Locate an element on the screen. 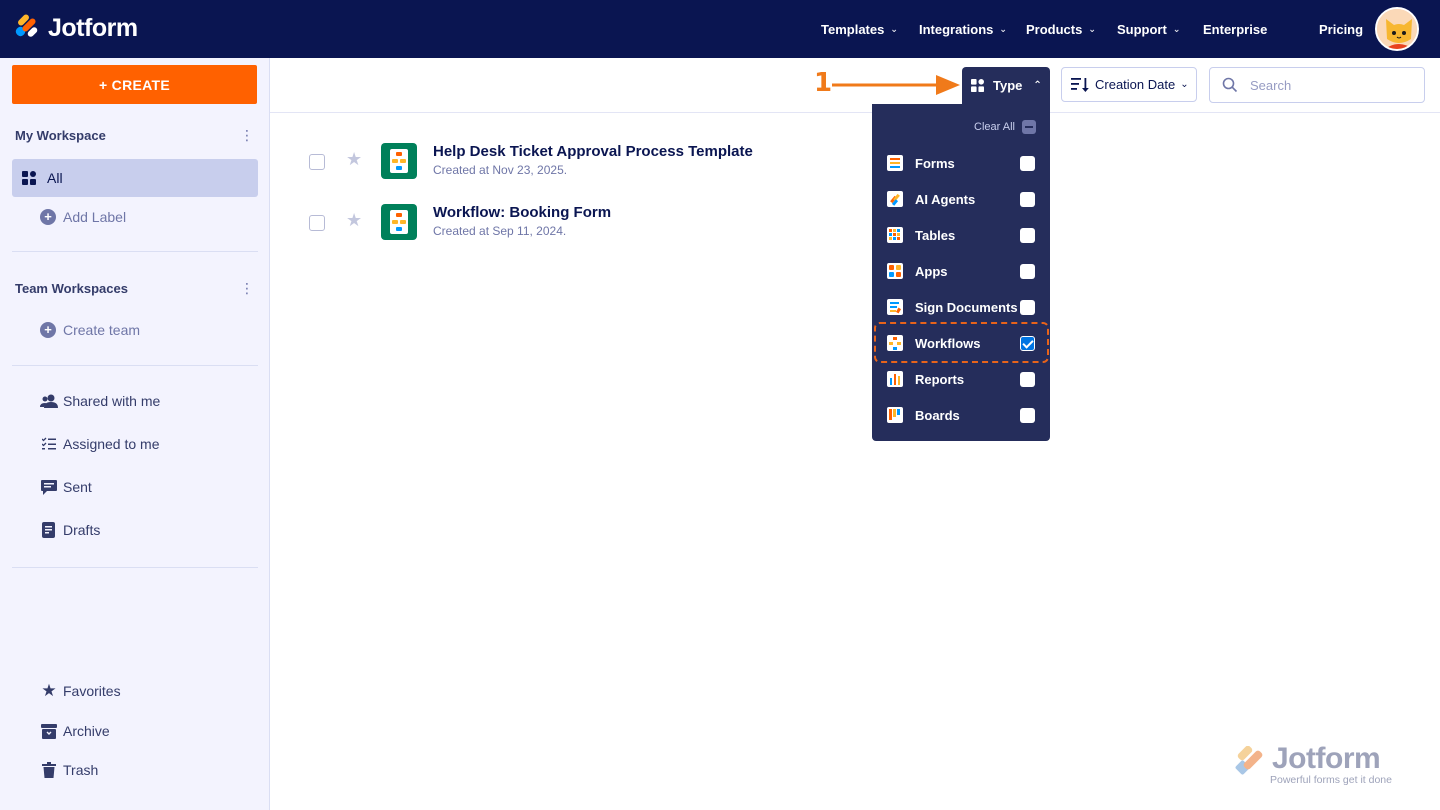 This screenshot has width=1440, height=810. trash-icon is located at coordinates (49, 770).